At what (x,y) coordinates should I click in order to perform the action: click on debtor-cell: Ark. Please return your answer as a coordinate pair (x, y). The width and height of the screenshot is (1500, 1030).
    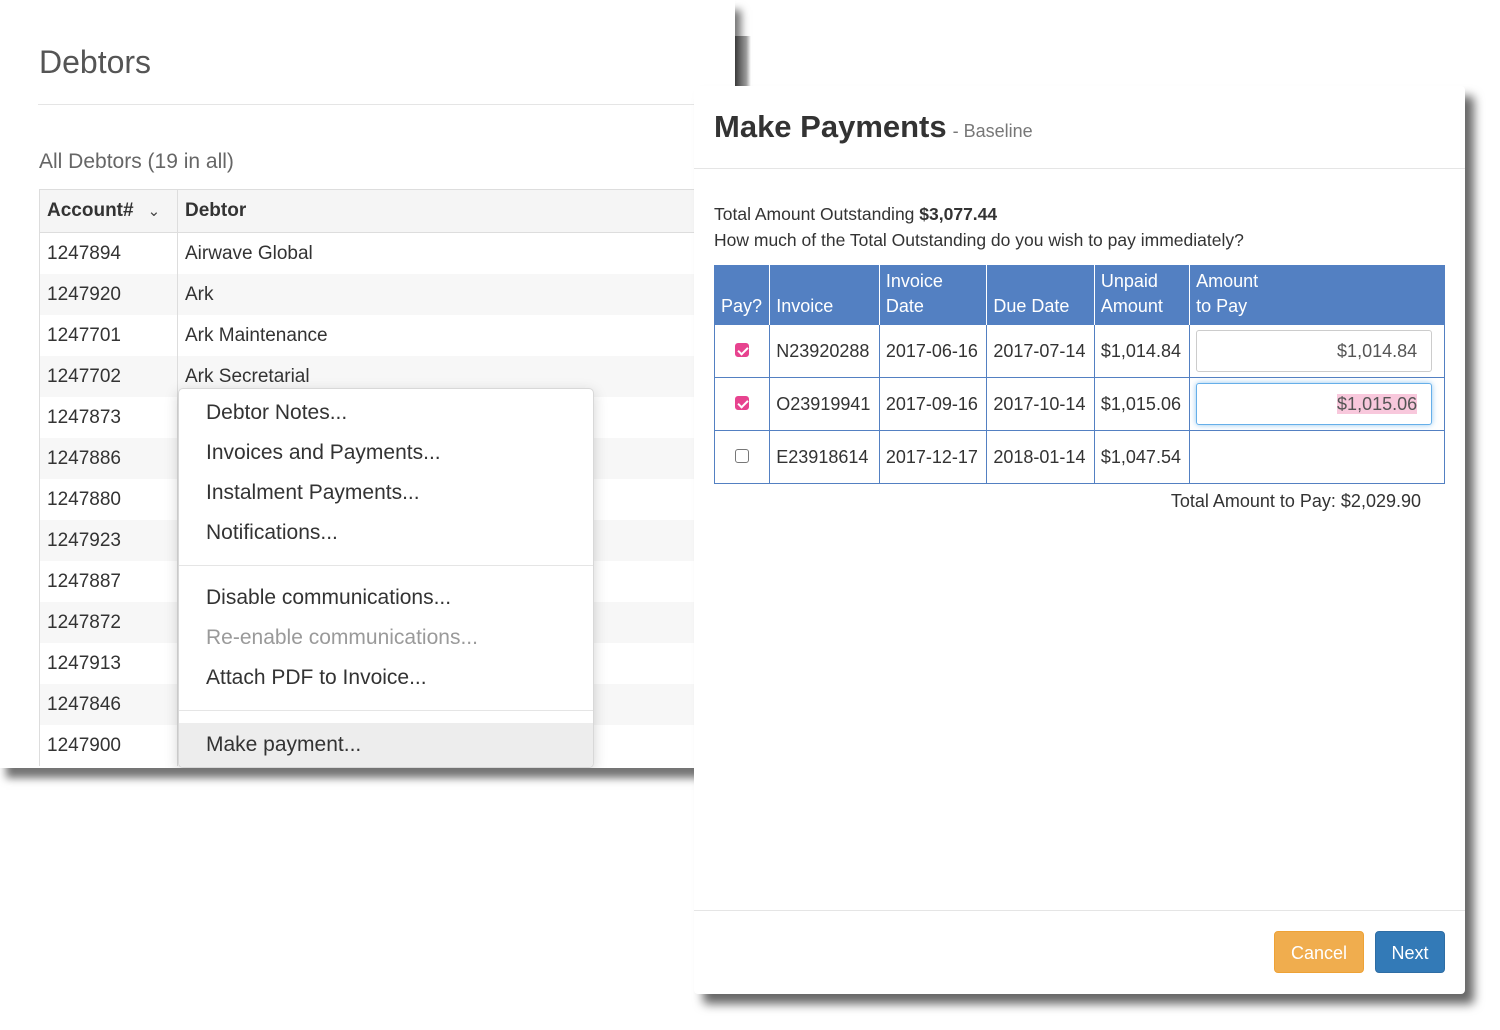
    Looking at the image, I should click on (456, 294).